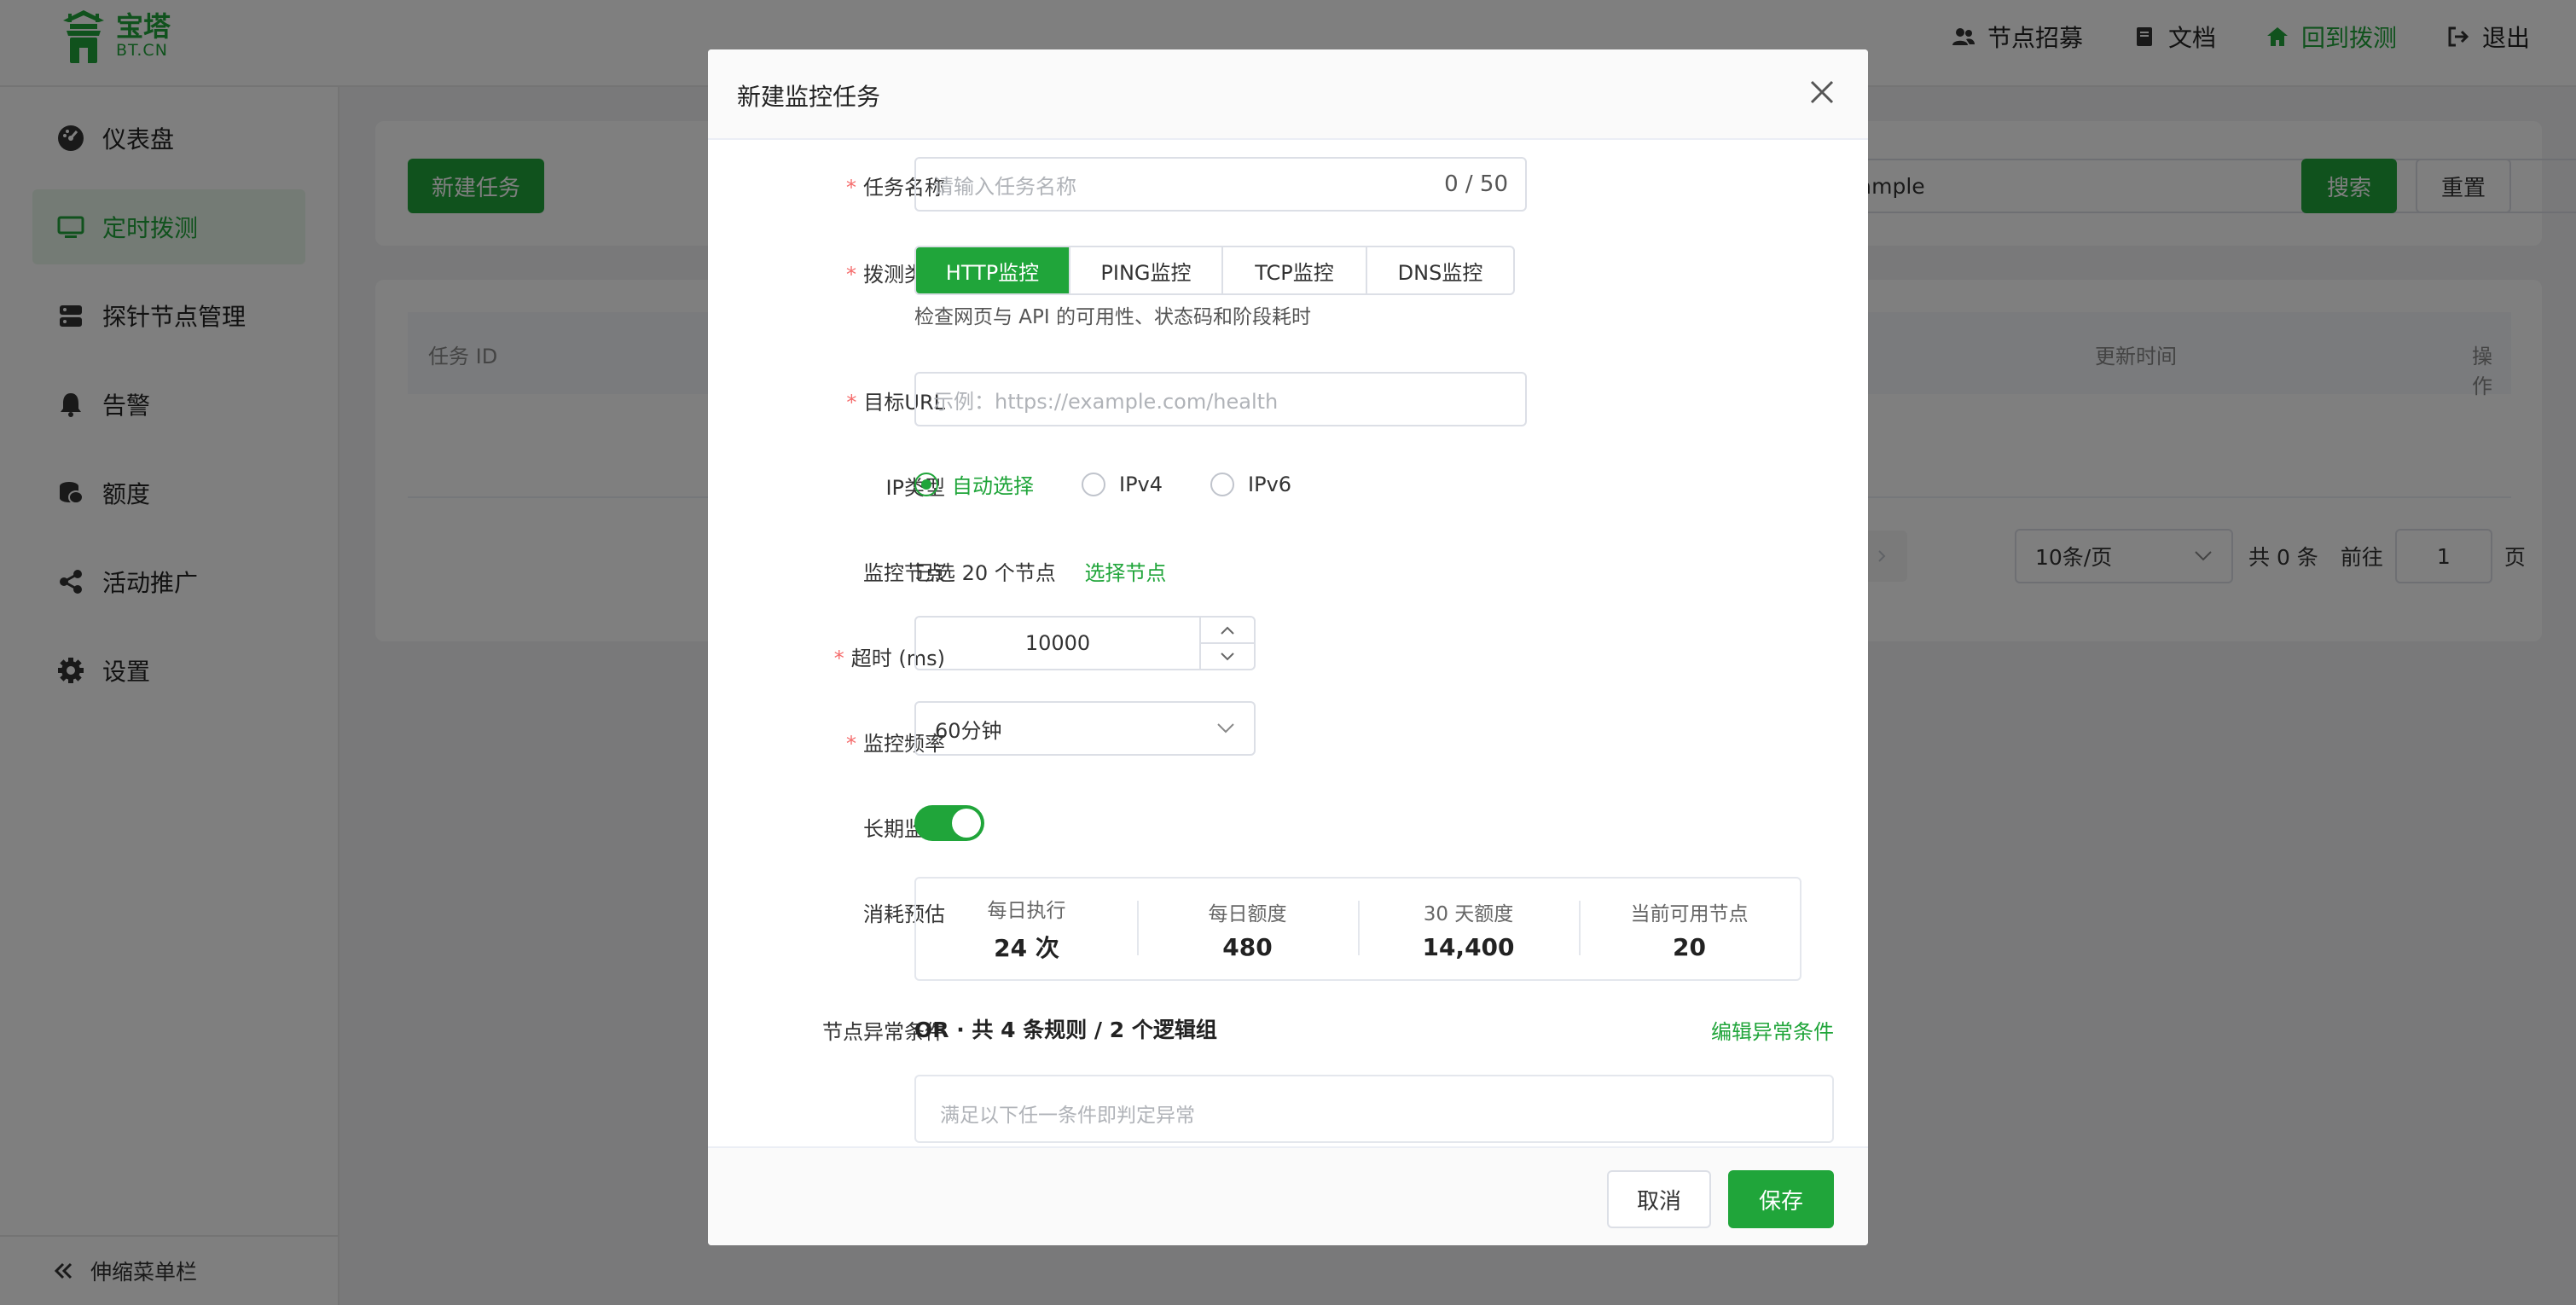 This screenshot has height=1305, width=2576. What do you see at coordinates (1125, 573) in the screenshot?
I see `choose-nodes-link: 选择节点` at bounding box center [1125, 573].